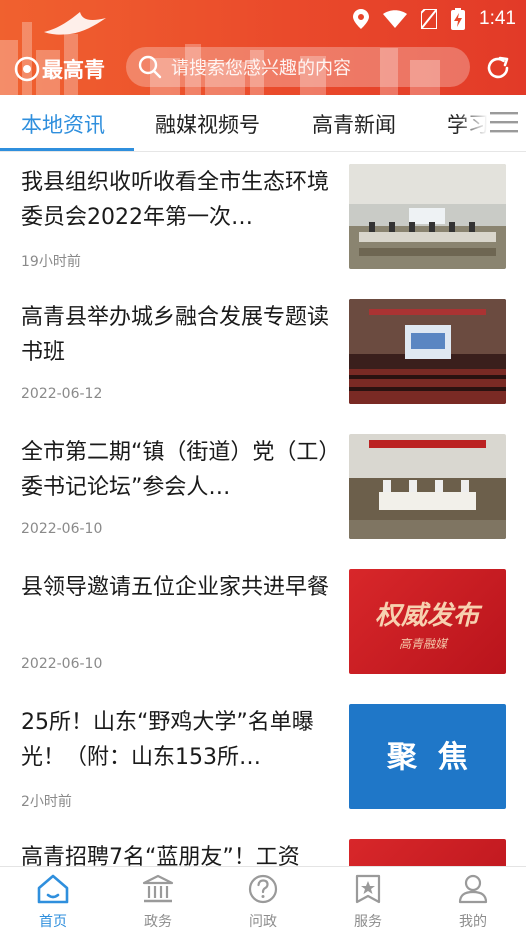 Image resolution: width=526 pixels, height=937 pixels. What do you see at coordinates (361, 19) in the screenshot?
I see `location-icon` at bounding box center [361, 19].